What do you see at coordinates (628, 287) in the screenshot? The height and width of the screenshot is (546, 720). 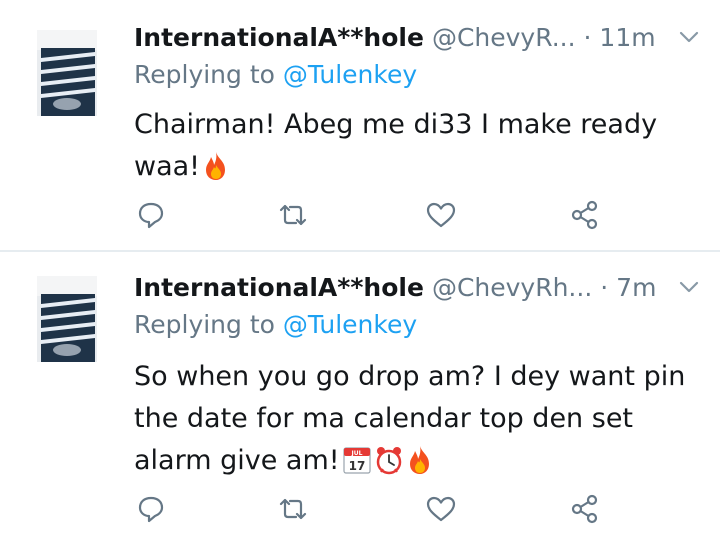 I see `timestamp: · 7m` at bounding box center [628, 287].